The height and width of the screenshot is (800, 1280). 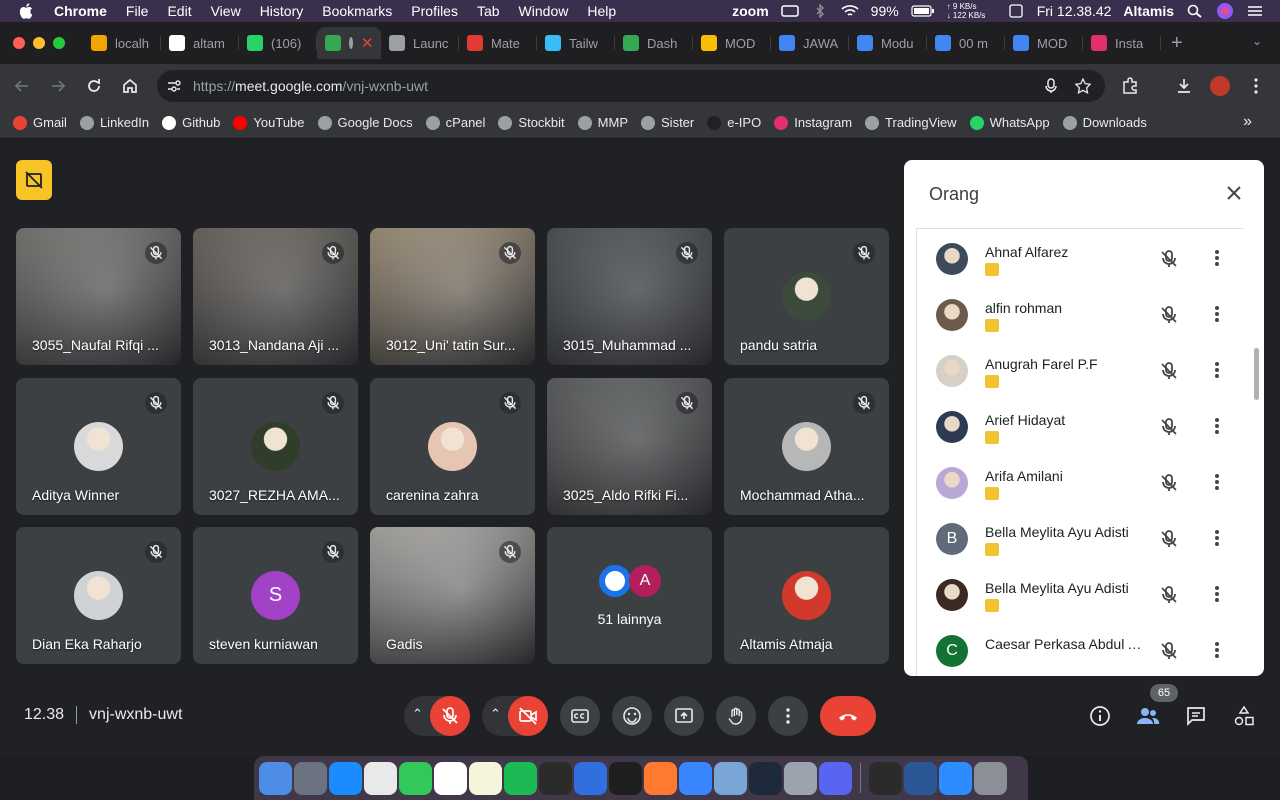 What do you see at coordinates (966, 43) in the screenshot?
I see `browser-tab: 00 m` at bounding box center [966, 43].